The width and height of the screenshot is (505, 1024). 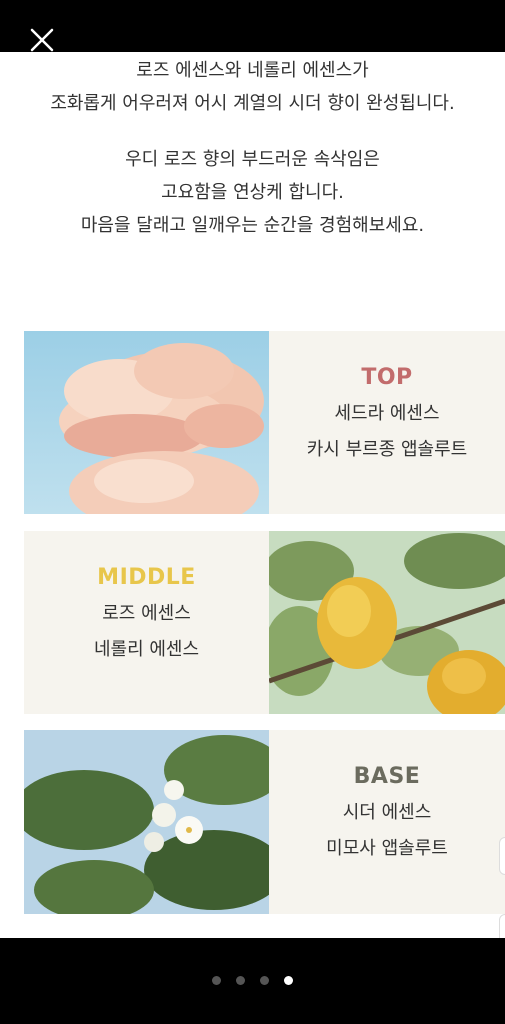 I want to click on note-title: MIDDLE, so click(x=146, y=577).